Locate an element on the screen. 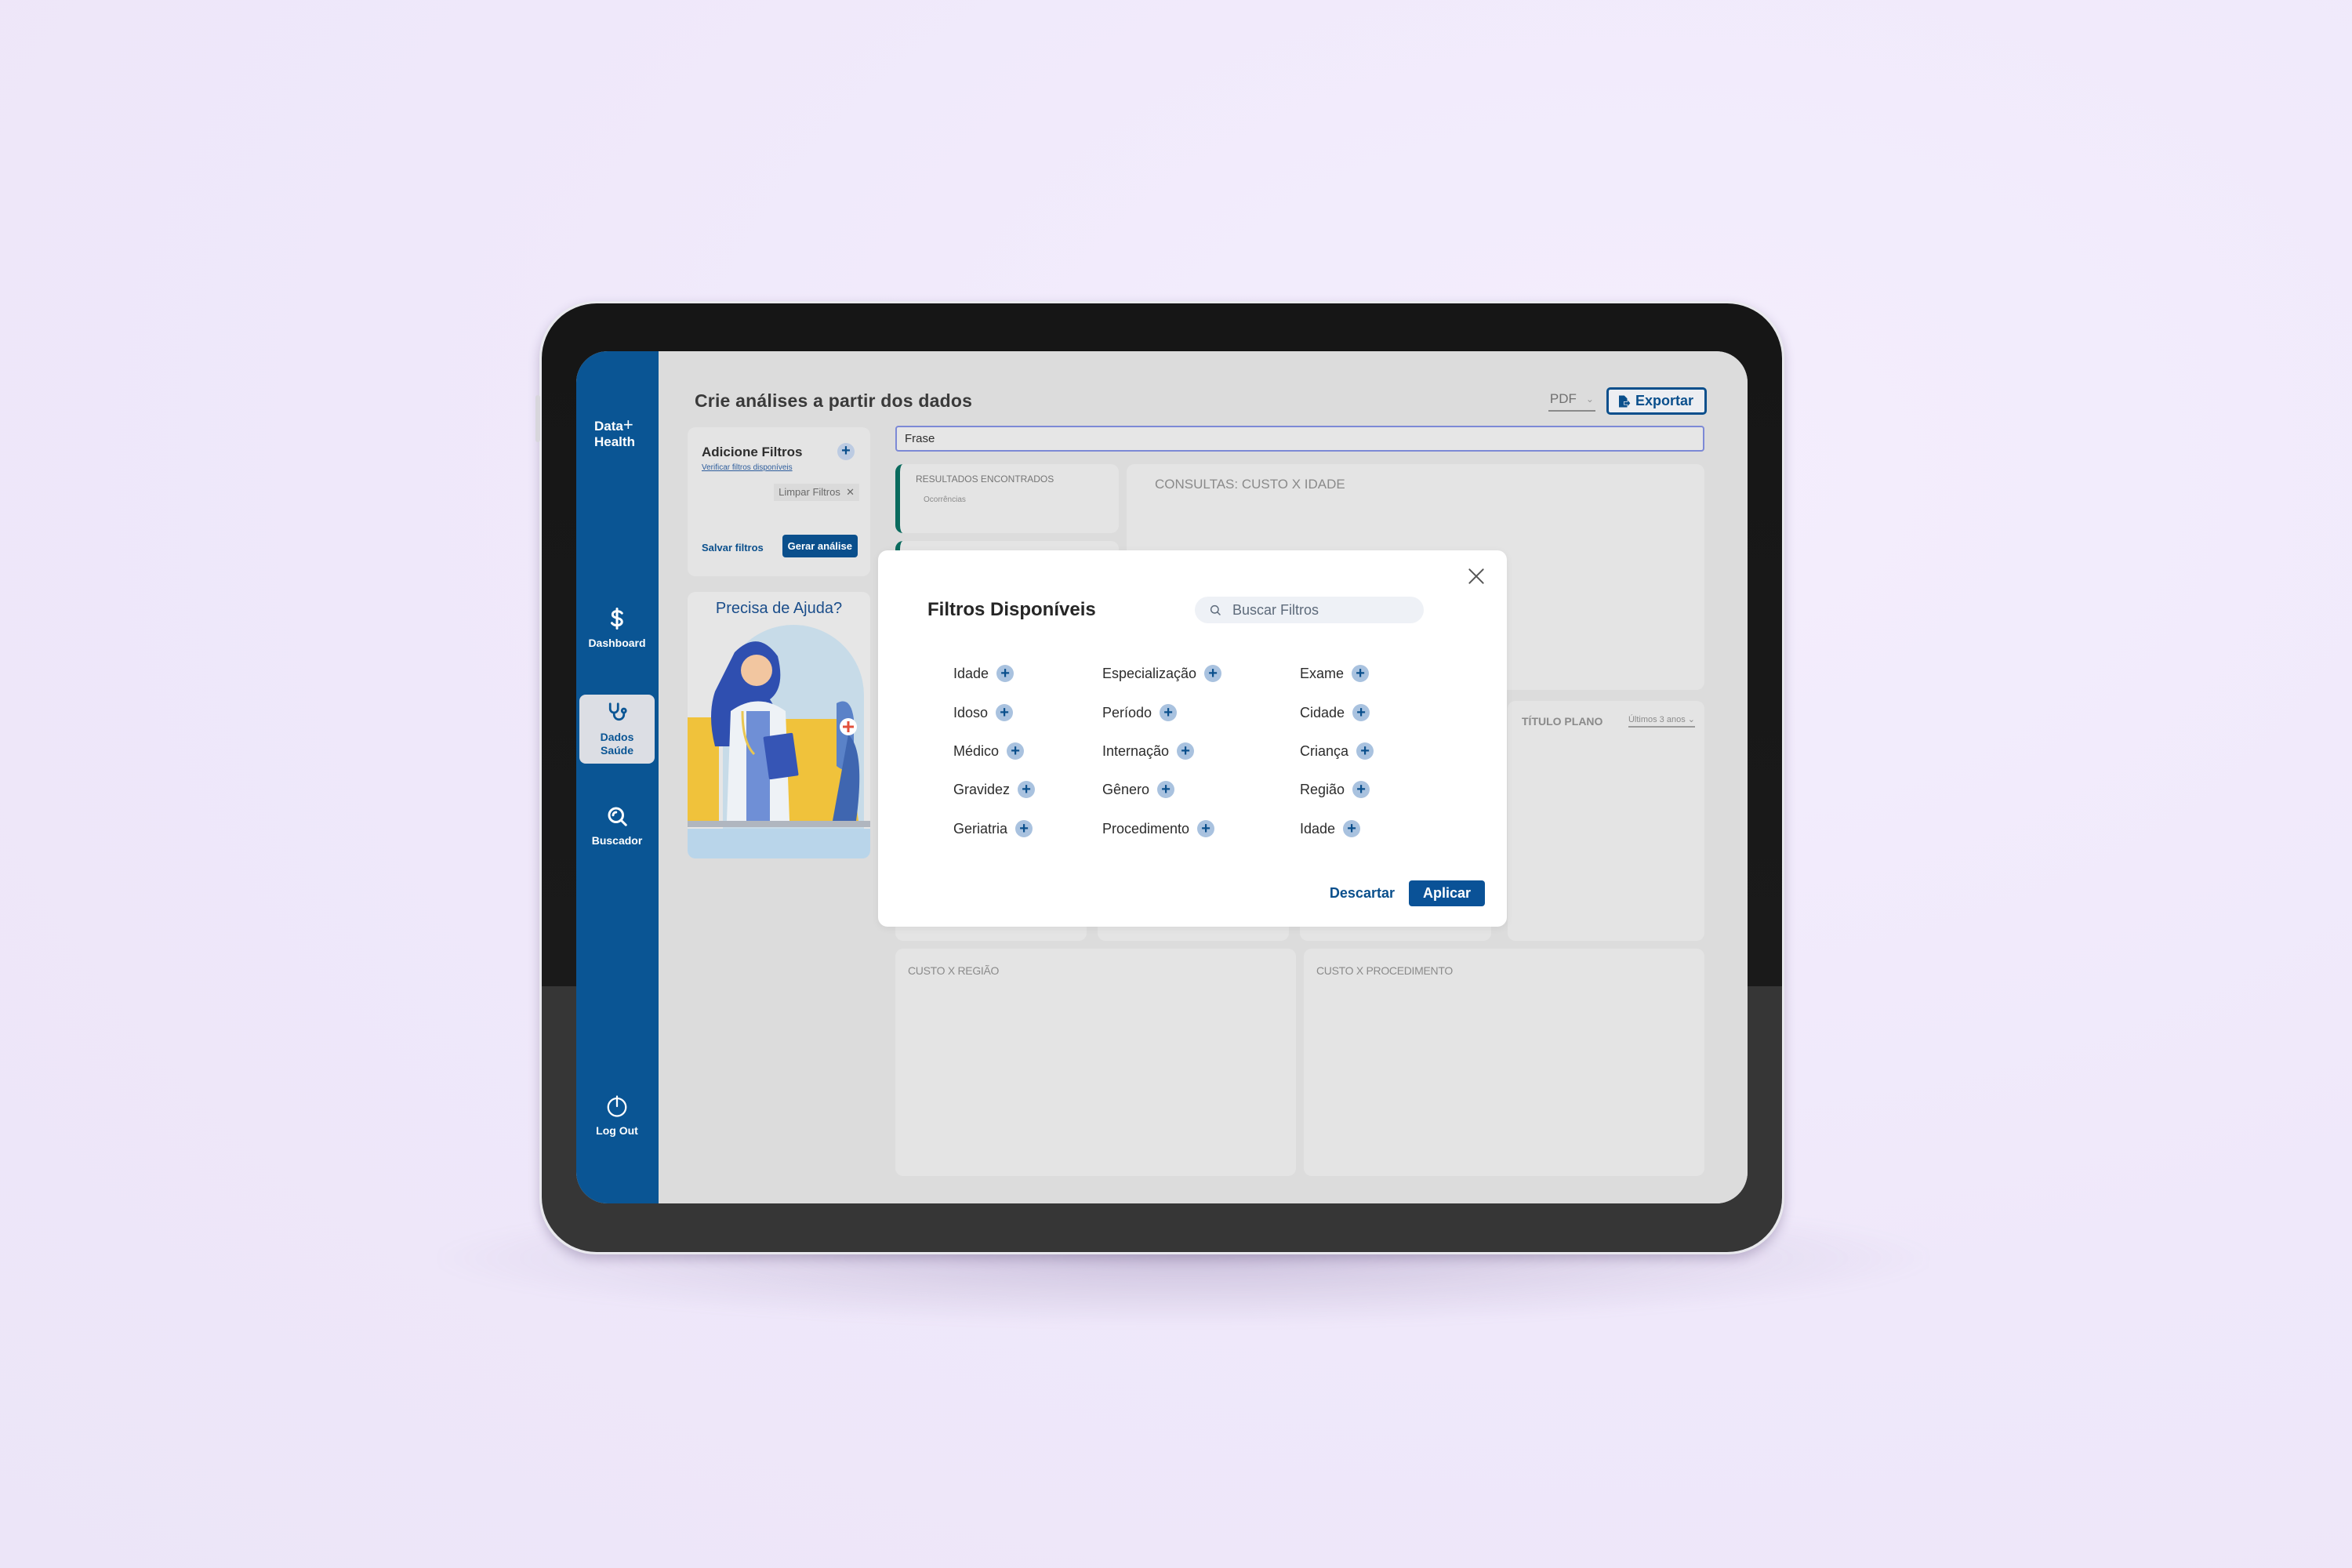 This screenshot has width=2352, height=1568. filter-option: Criança + is located at coordinates (1337, 751).